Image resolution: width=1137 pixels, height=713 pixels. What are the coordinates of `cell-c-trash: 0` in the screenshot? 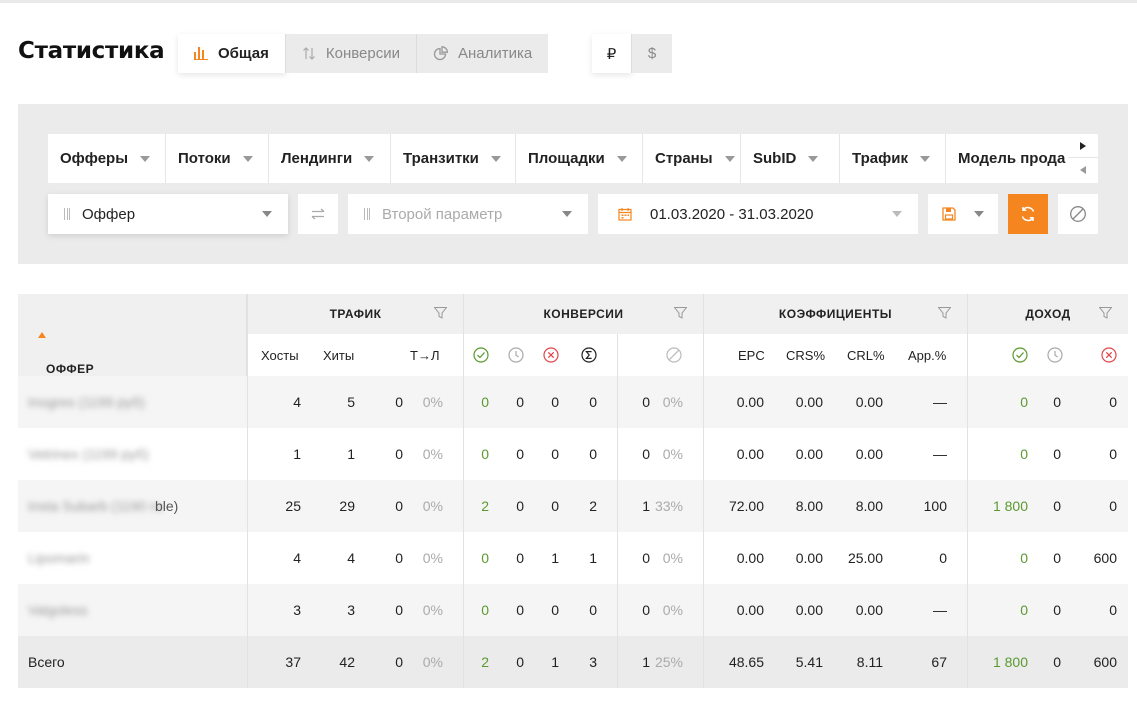 It's located at (646, 454).